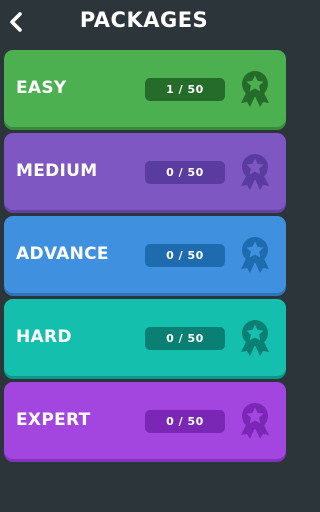 The height and width of the screenshot is (512, 320). I want to click on package-card-easy: EASY 1 / 50, so click(145, 88).